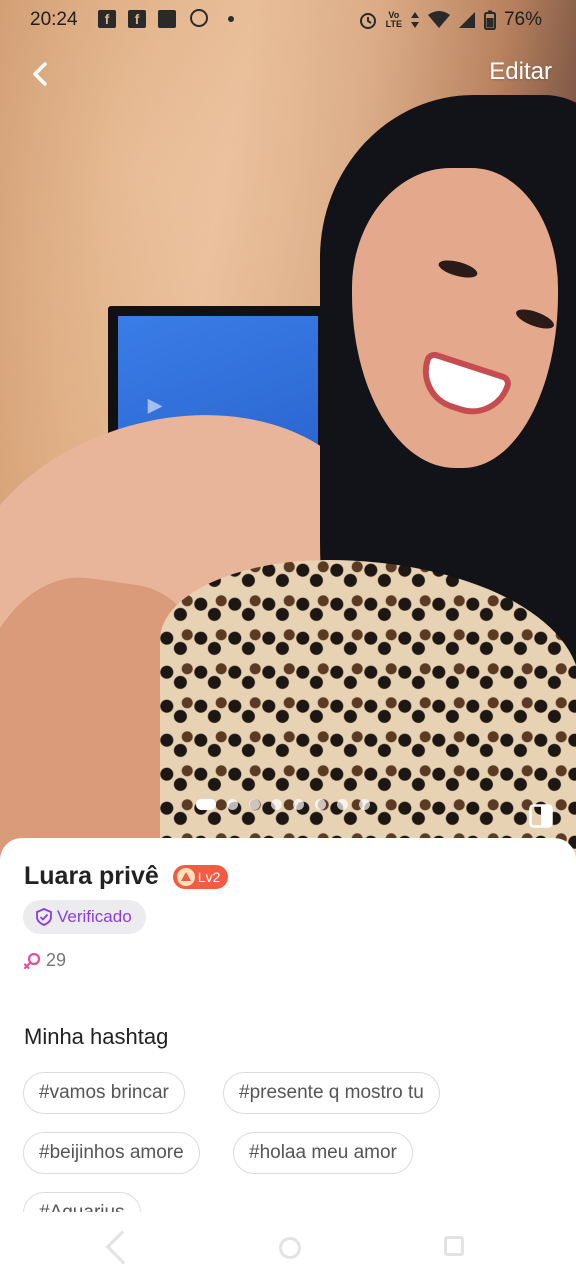 The width and height of the screenshot is (576, 1280). Describe the element at coordinates (56, 960) in the screenshot. I see `followers-number: 29` at that location.